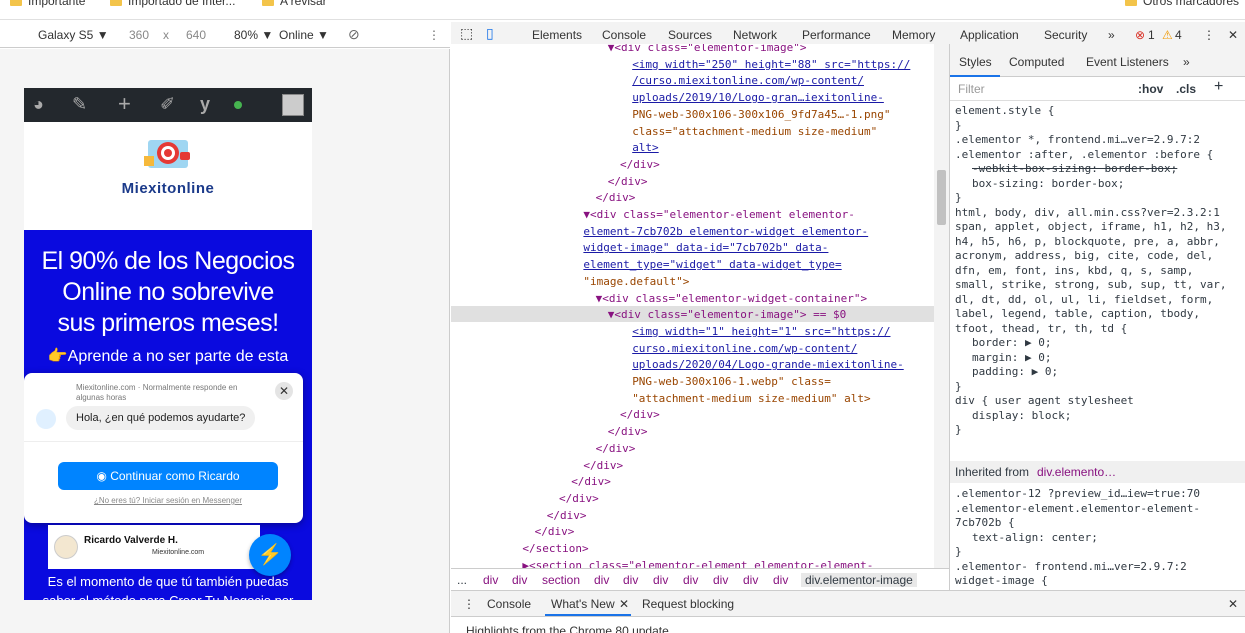 The width and height of the screenshot is (1245, 633). I want to click on tab-security: Security, so click(1065, 35).